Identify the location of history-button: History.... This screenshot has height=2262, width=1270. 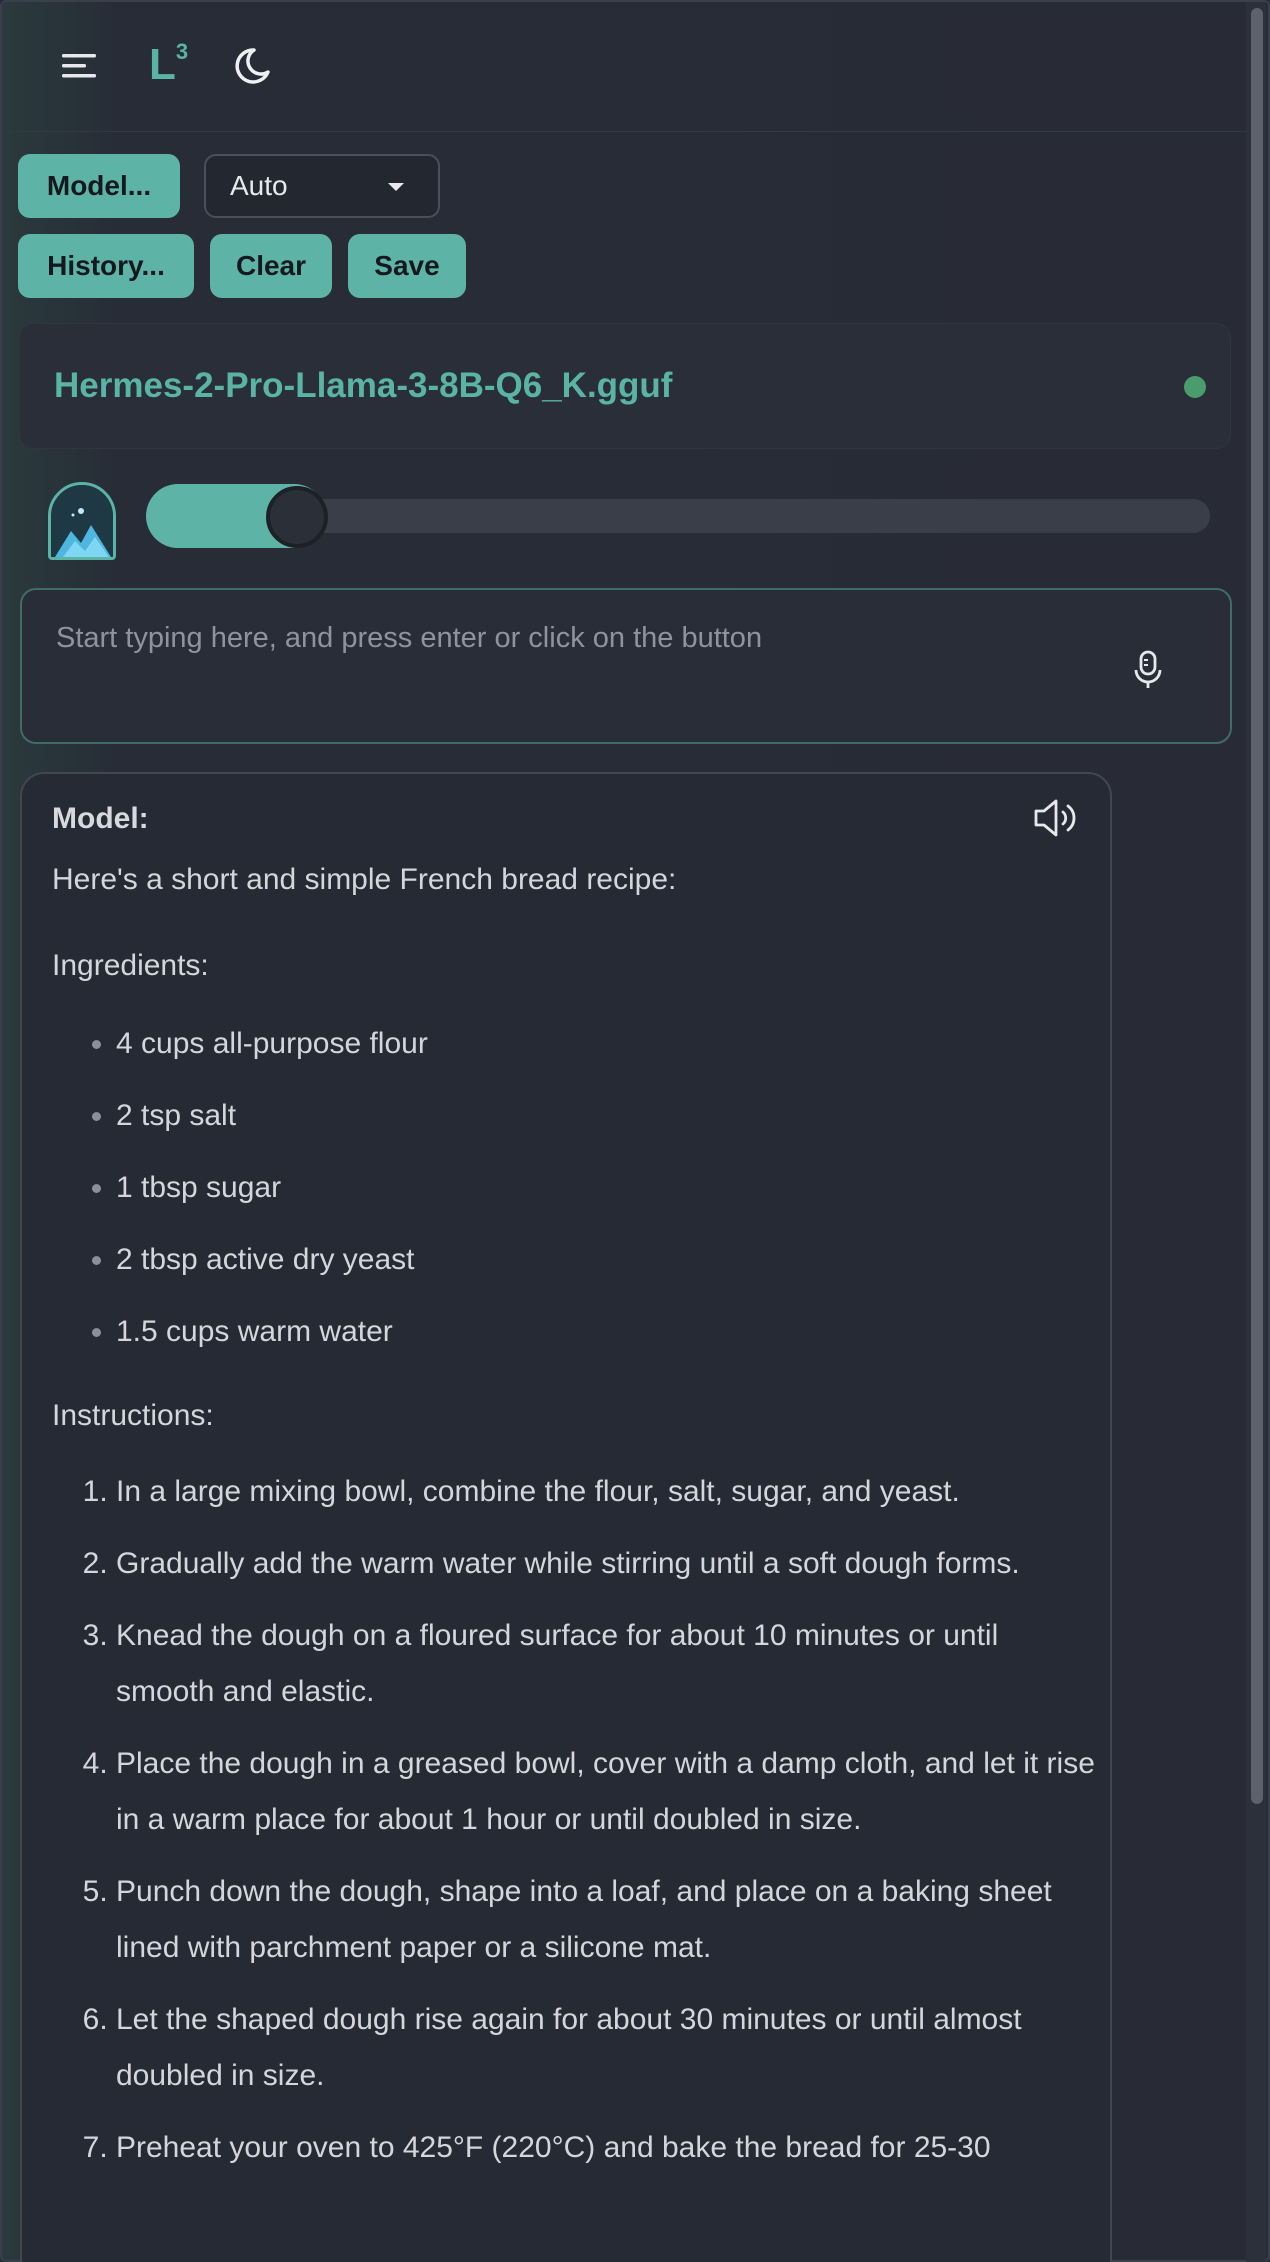
(106, 266).